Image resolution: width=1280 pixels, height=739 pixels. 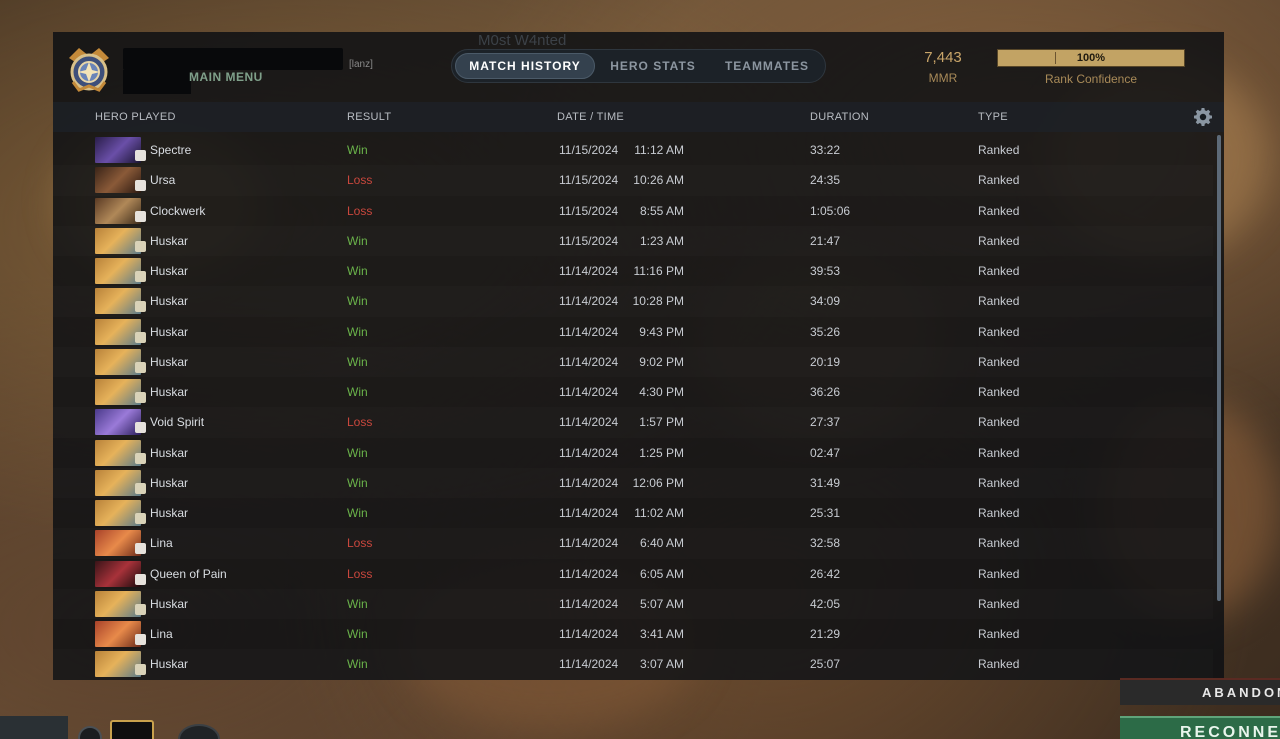 What do you see at coordinates (943, 67) in the screenshot?
I see `mmr-display: 7,443 MMR` at bounding box center [943, 67].